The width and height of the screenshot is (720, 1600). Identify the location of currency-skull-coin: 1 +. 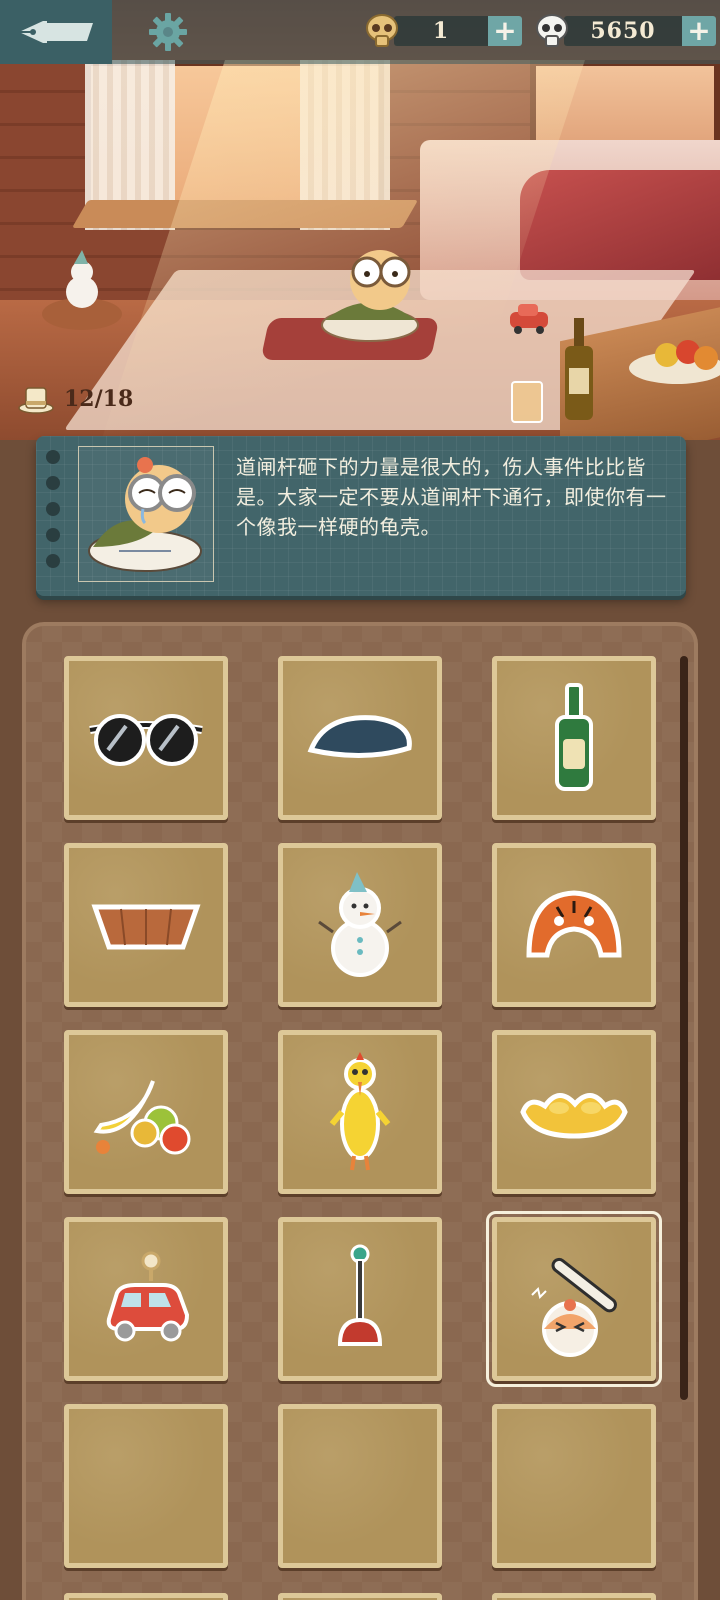
(442, 31).